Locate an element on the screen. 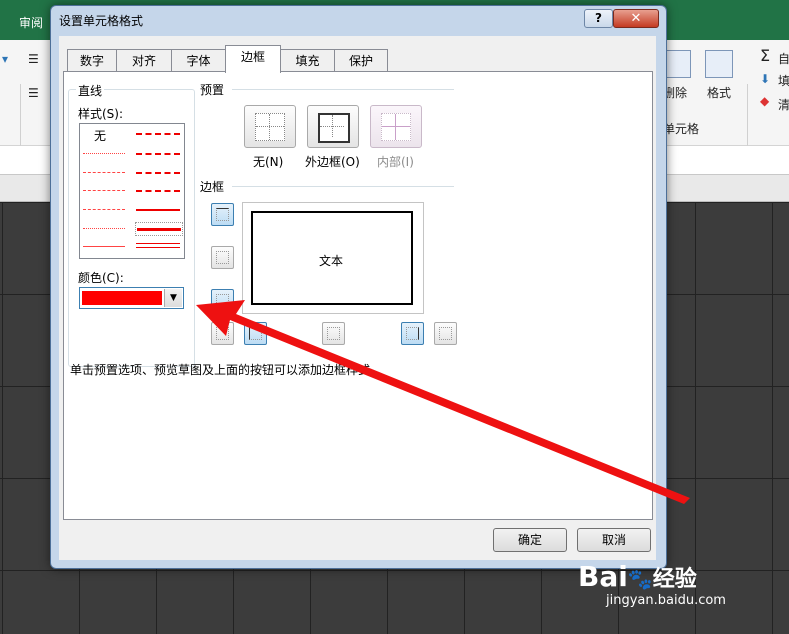  watermark-brand-suffix: 经验 is located at coordinates (674, 579).